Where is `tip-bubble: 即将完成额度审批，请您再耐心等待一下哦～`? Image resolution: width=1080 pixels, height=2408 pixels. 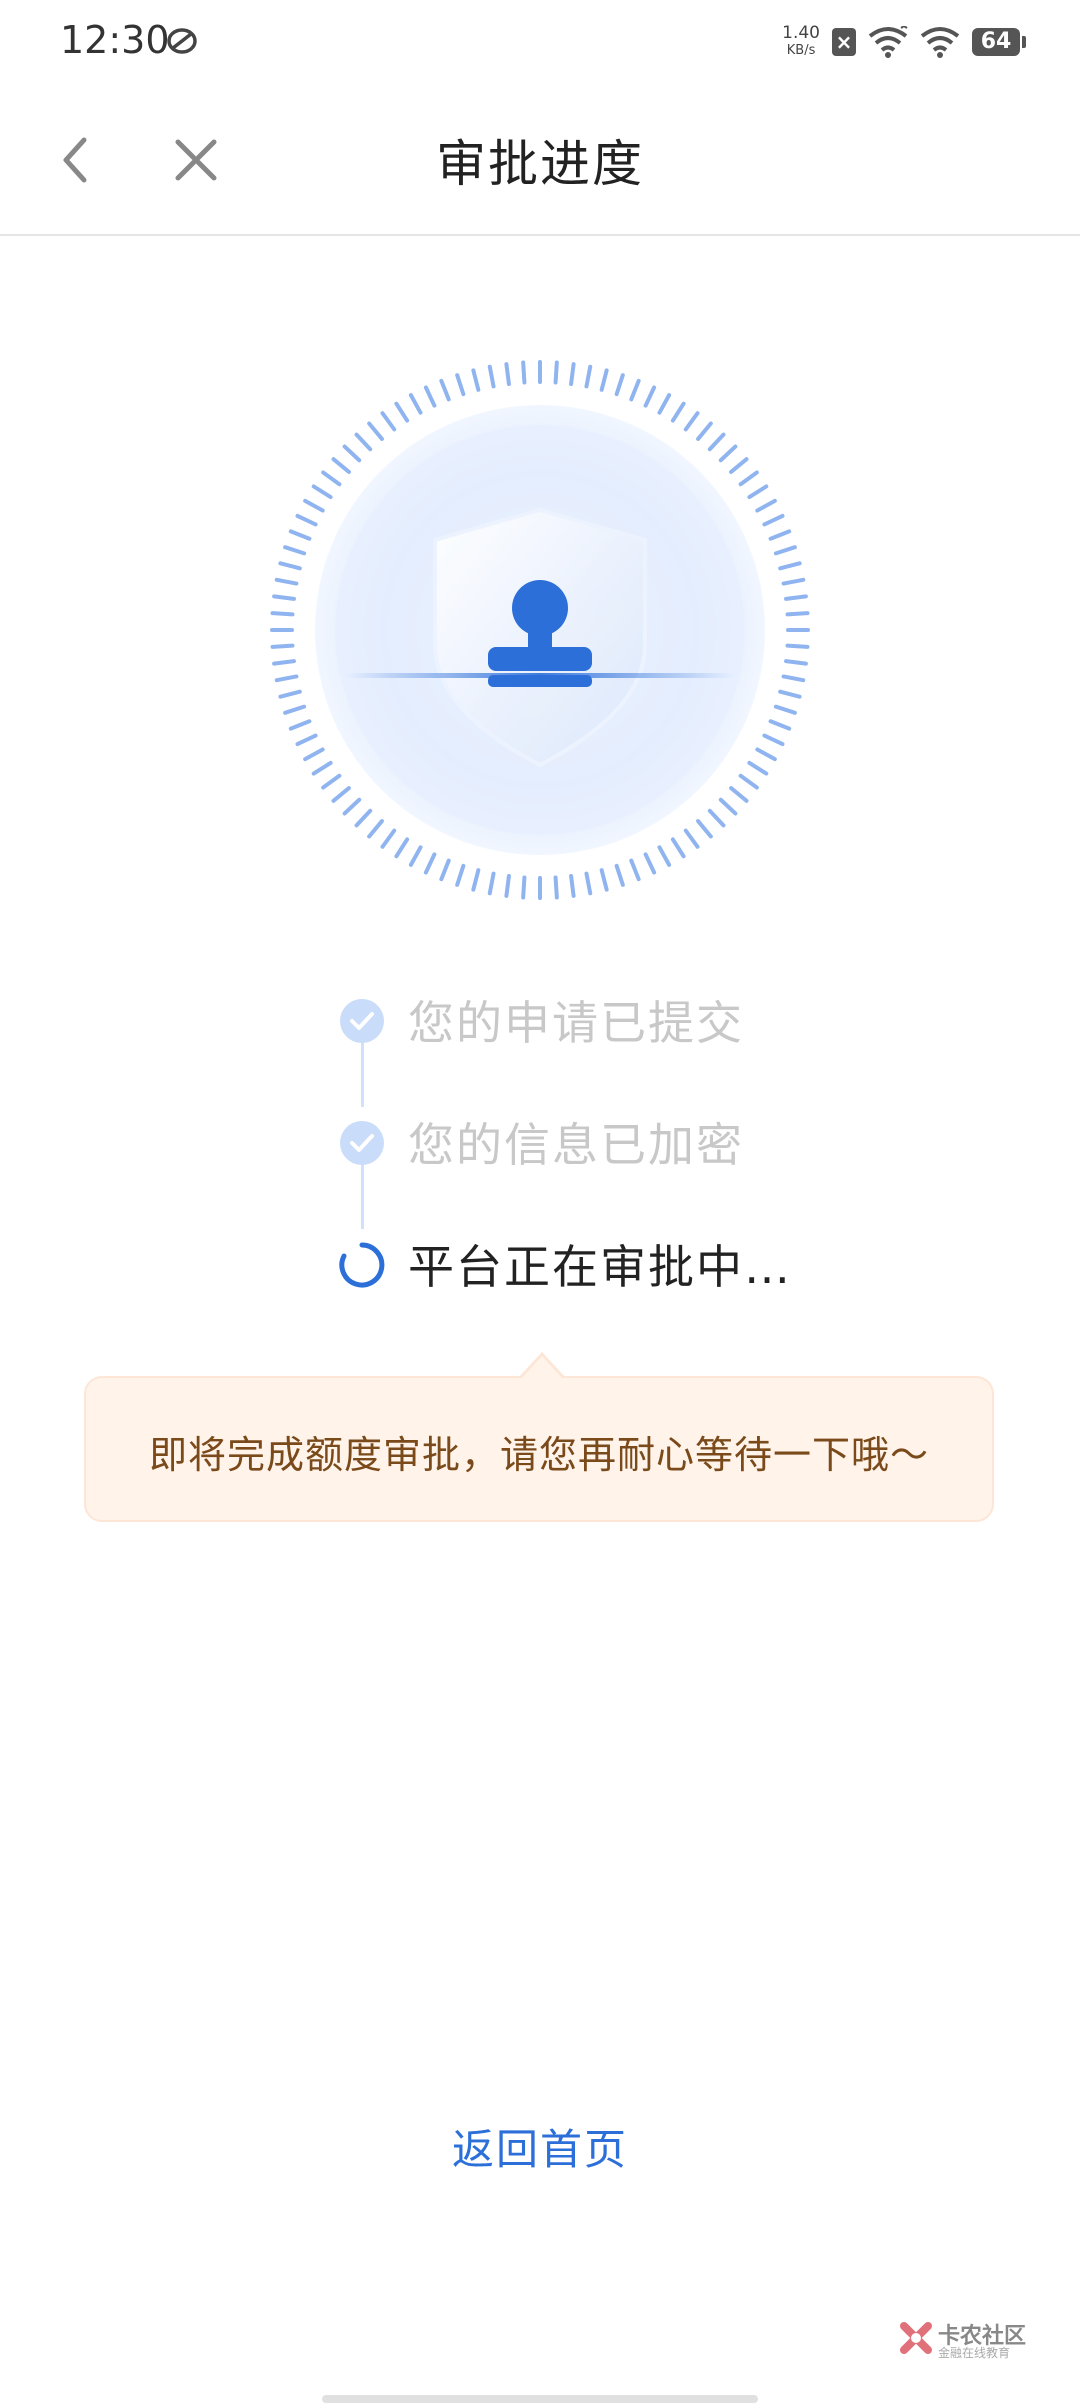
tip-bubble: 即将完成额度审批，请您再耐心等待一下哦～ is located at coordinates (539, 1449).